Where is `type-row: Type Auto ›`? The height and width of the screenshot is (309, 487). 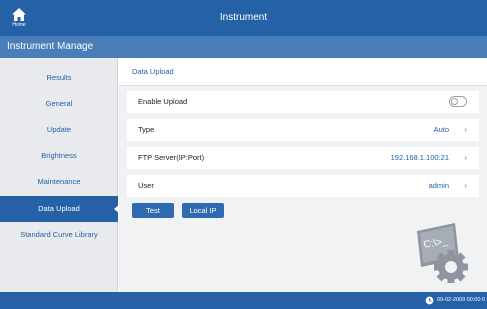
type-row: Type Auto › is located at coordinates (303, 130).